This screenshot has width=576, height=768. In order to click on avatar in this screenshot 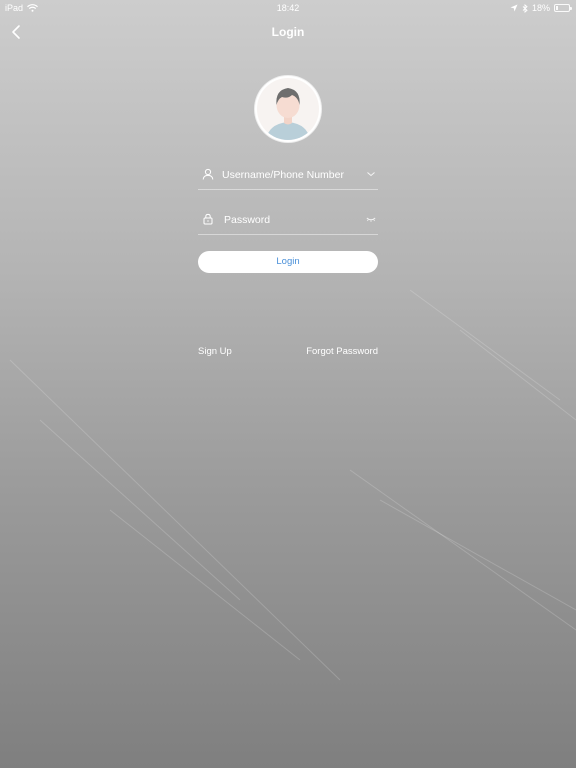, I will do `click(288, 109)`.